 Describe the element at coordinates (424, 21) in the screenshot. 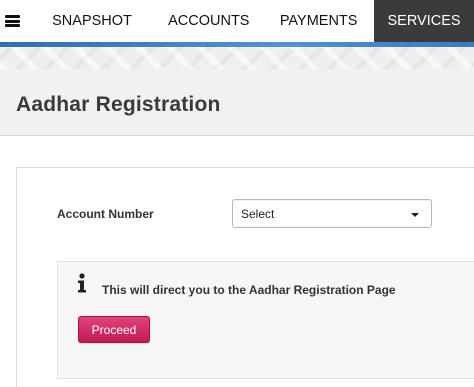

I see `tab-services: SERVICES` at that location.